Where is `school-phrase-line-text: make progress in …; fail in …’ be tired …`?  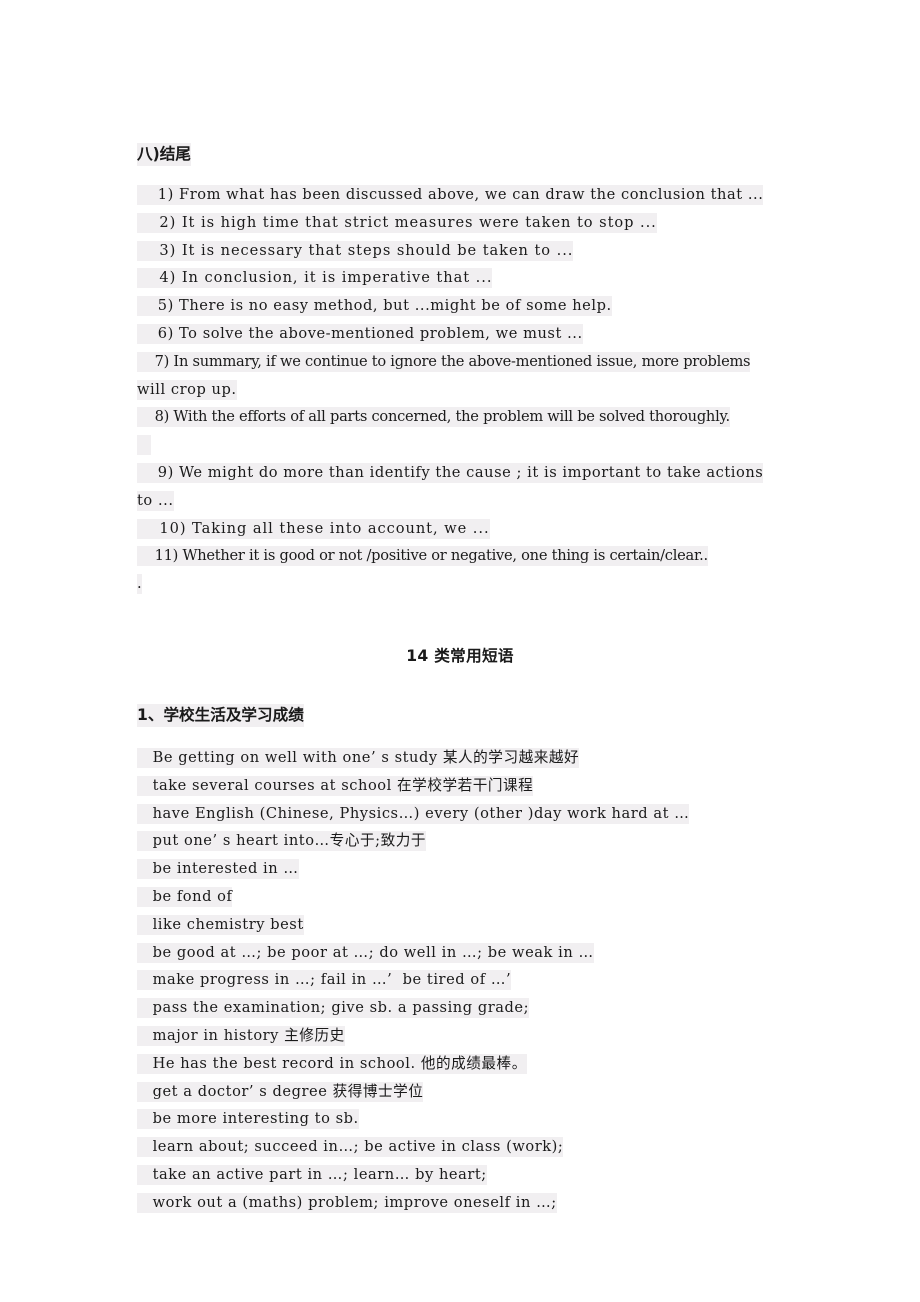 school-phrase-line-text: make progress in …; fail in …’ be tired … is located at coordinates (324, 980).